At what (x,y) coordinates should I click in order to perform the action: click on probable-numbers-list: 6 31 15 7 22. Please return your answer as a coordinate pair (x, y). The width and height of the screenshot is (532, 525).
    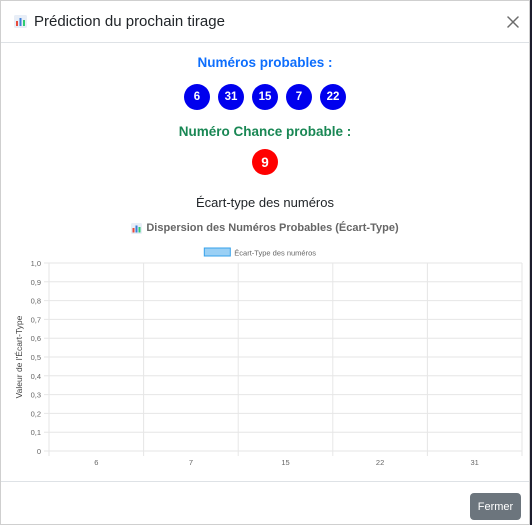
    Looking at the image, I should click on (265, 97).